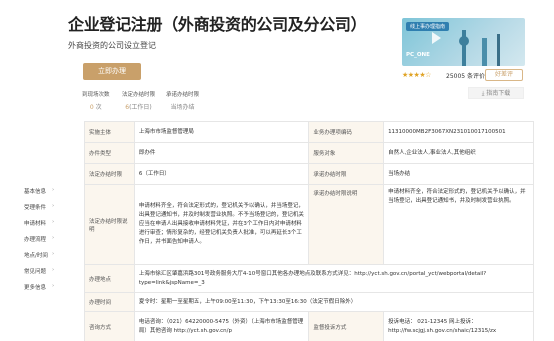 Image resolution: width=554 pixels, height=341 pixels. I want to click on nav-item-conditions: 受理条件 ›, so click(45, 207).